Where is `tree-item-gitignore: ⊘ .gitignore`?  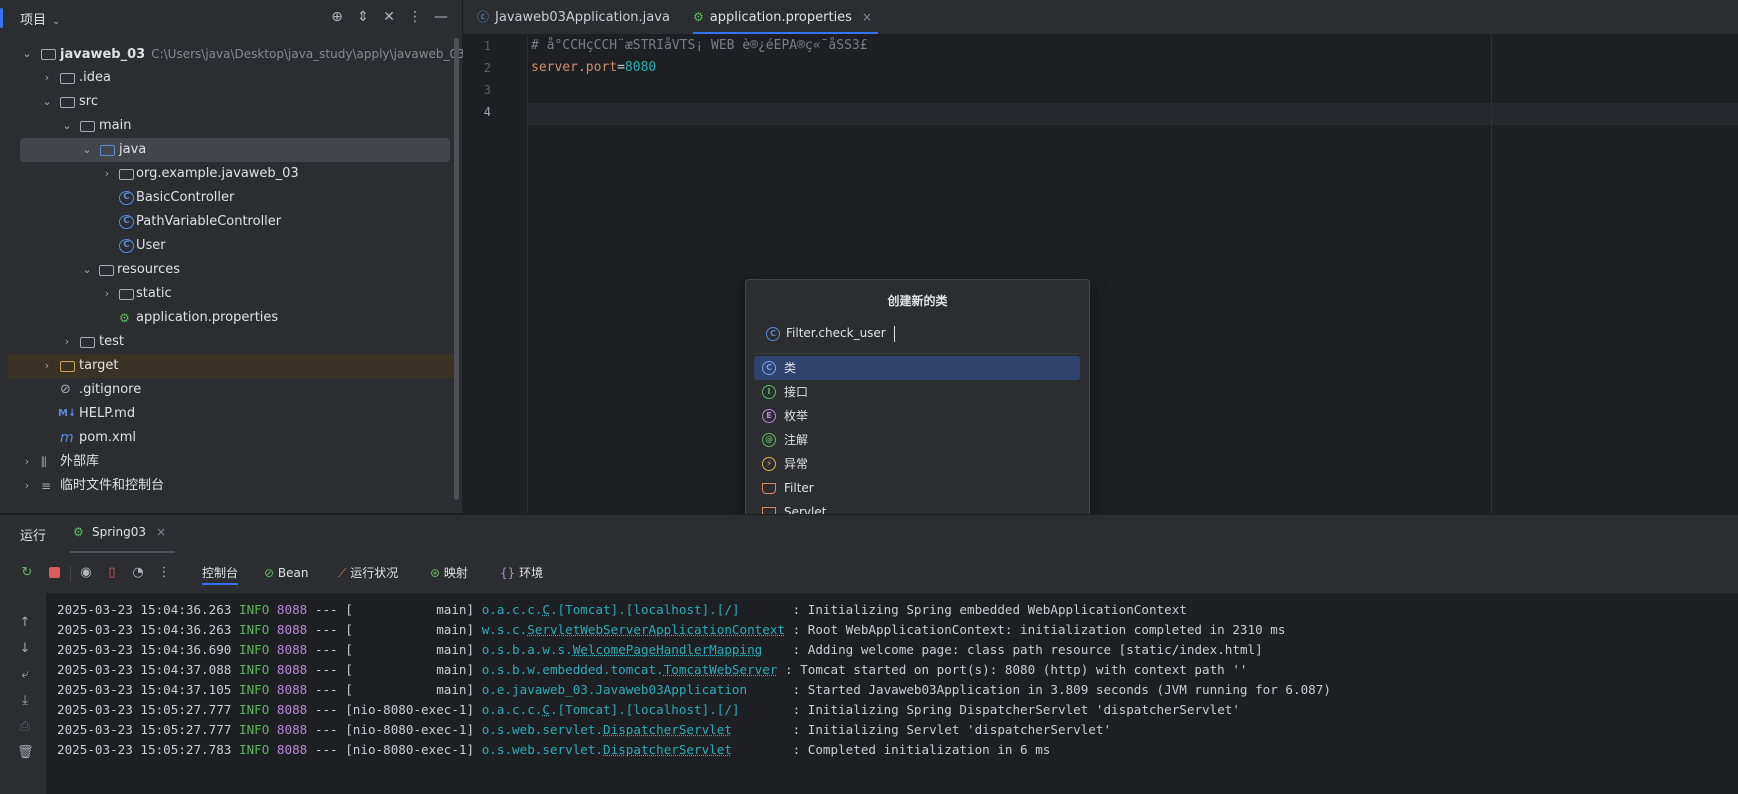
tree-item-gitignore: ⊘ .gitignore is located at coordinates (233, 390).